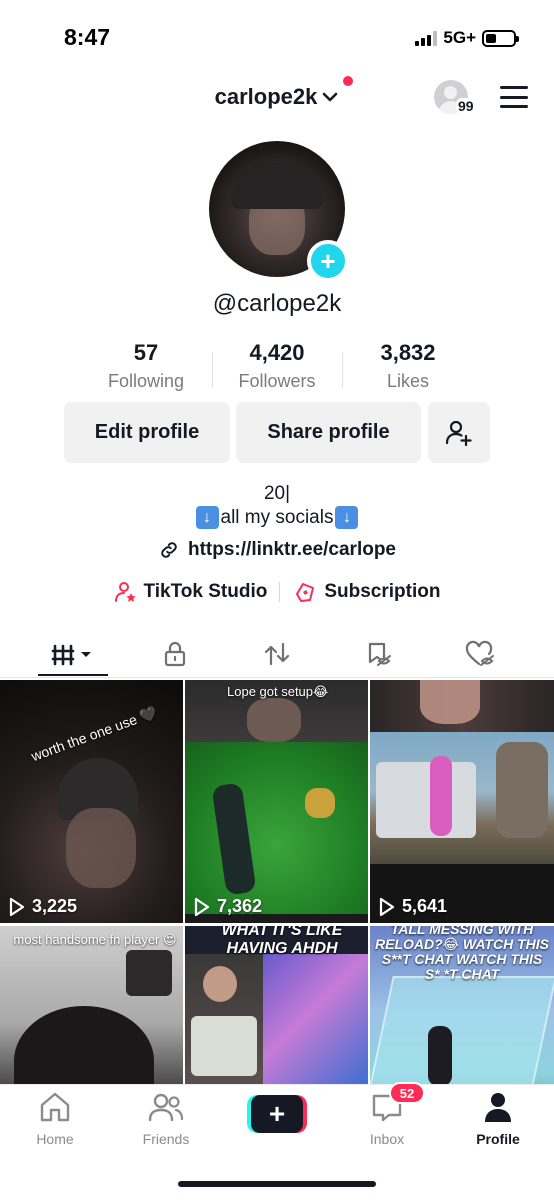  Describe the element at coordinates (408, 381) in the screenshot. I see `stat-likes-label: Likes` at that location.